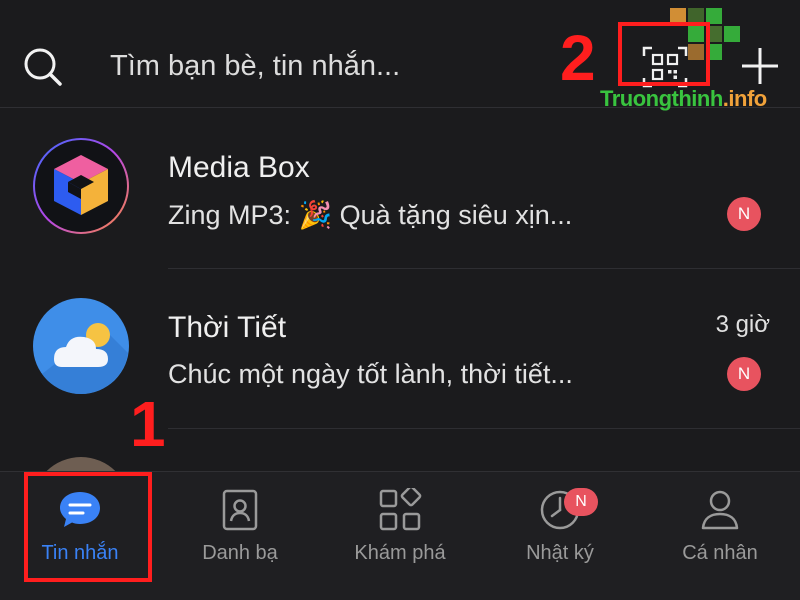 The width and height of the screenshot is (800, 600). I want to click on tab-nhat-ky: N Nhật ký, so click(560, 536).